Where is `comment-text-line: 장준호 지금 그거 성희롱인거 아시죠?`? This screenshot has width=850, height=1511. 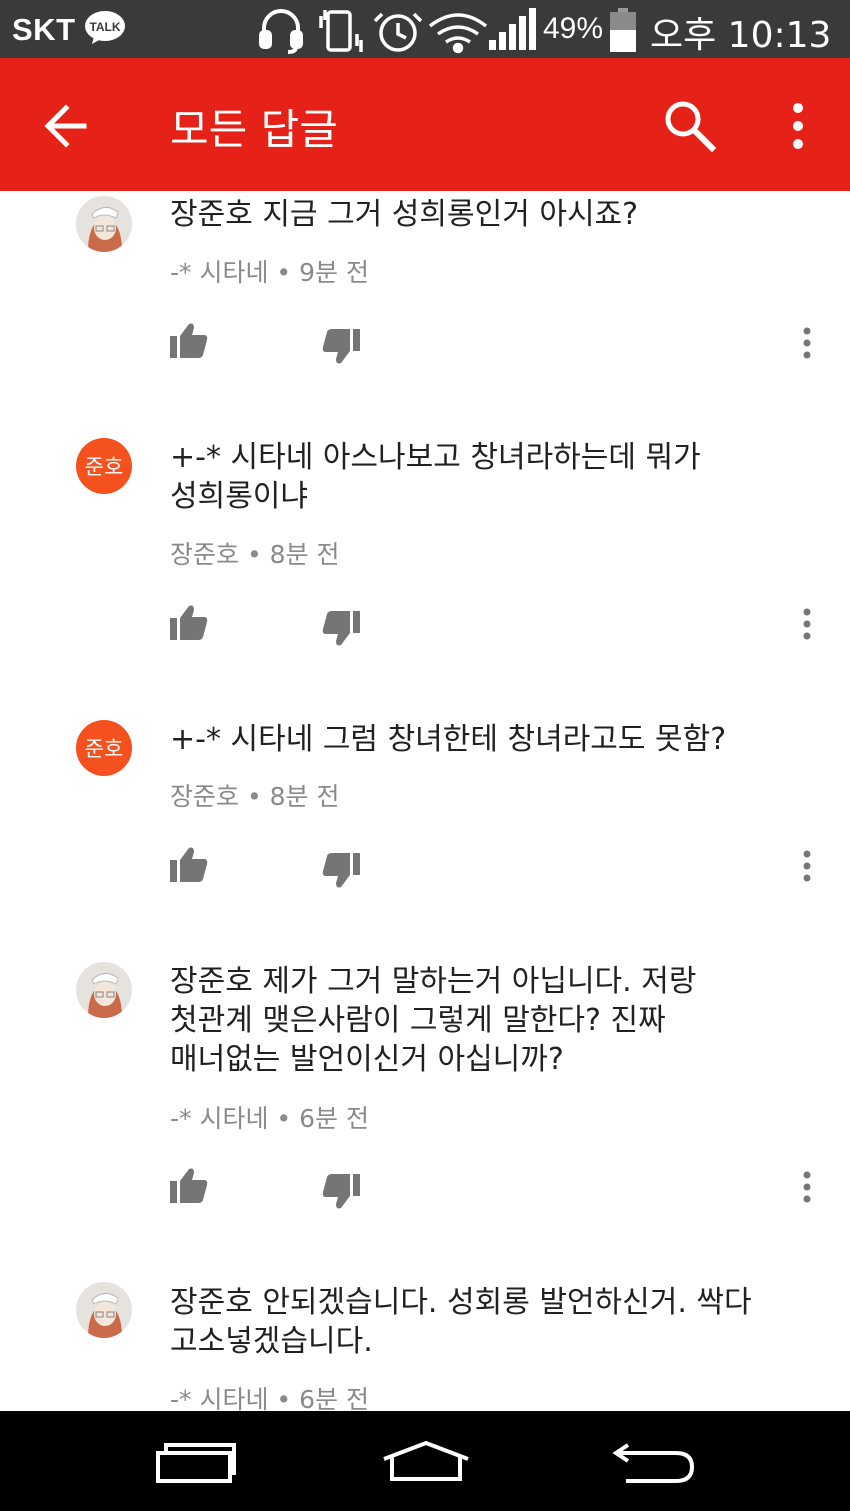
comment-text-line: 장준호 지금 그거 성희롱인거 아시죠? is located at coordinates (404, 214).